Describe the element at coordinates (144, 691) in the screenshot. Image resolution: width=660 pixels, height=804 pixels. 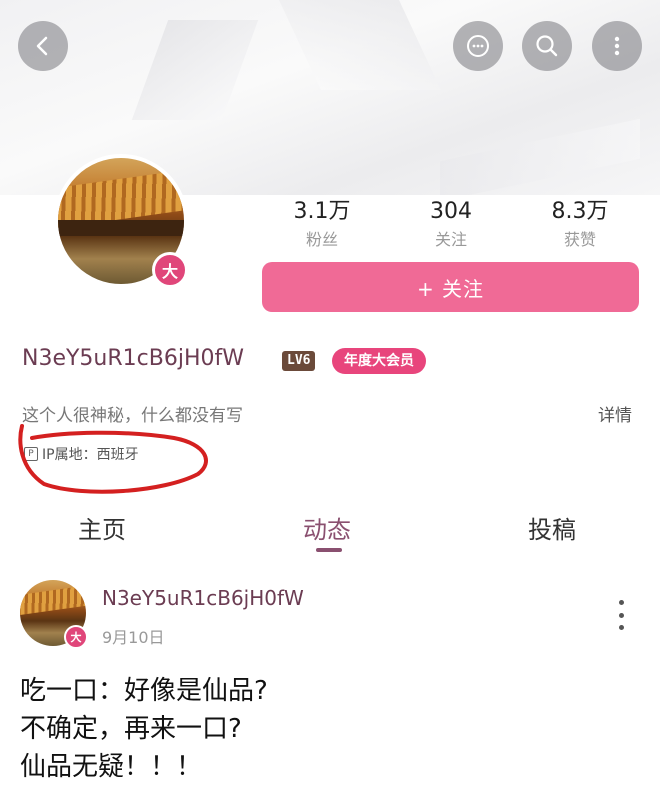
I see `post-line: 吃一口：好像是仙品?` at that location.